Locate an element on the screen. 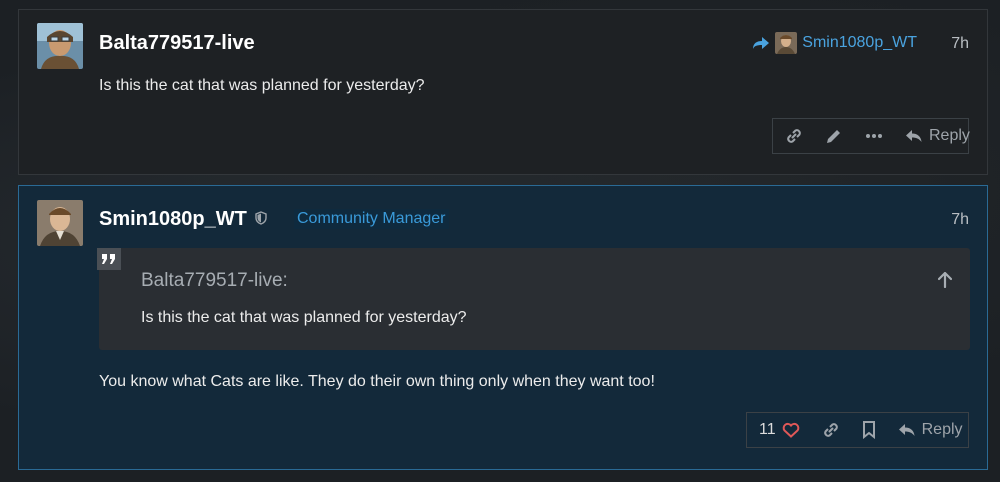 The height and width of the screenshot is (482, 1000). bookmark-button is located at coordinates (869, 430).